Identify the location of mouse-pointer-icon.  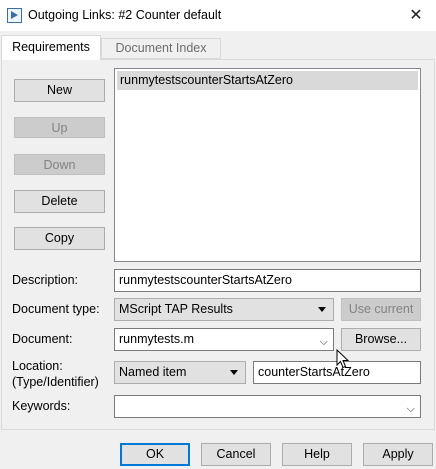
(343, 359).